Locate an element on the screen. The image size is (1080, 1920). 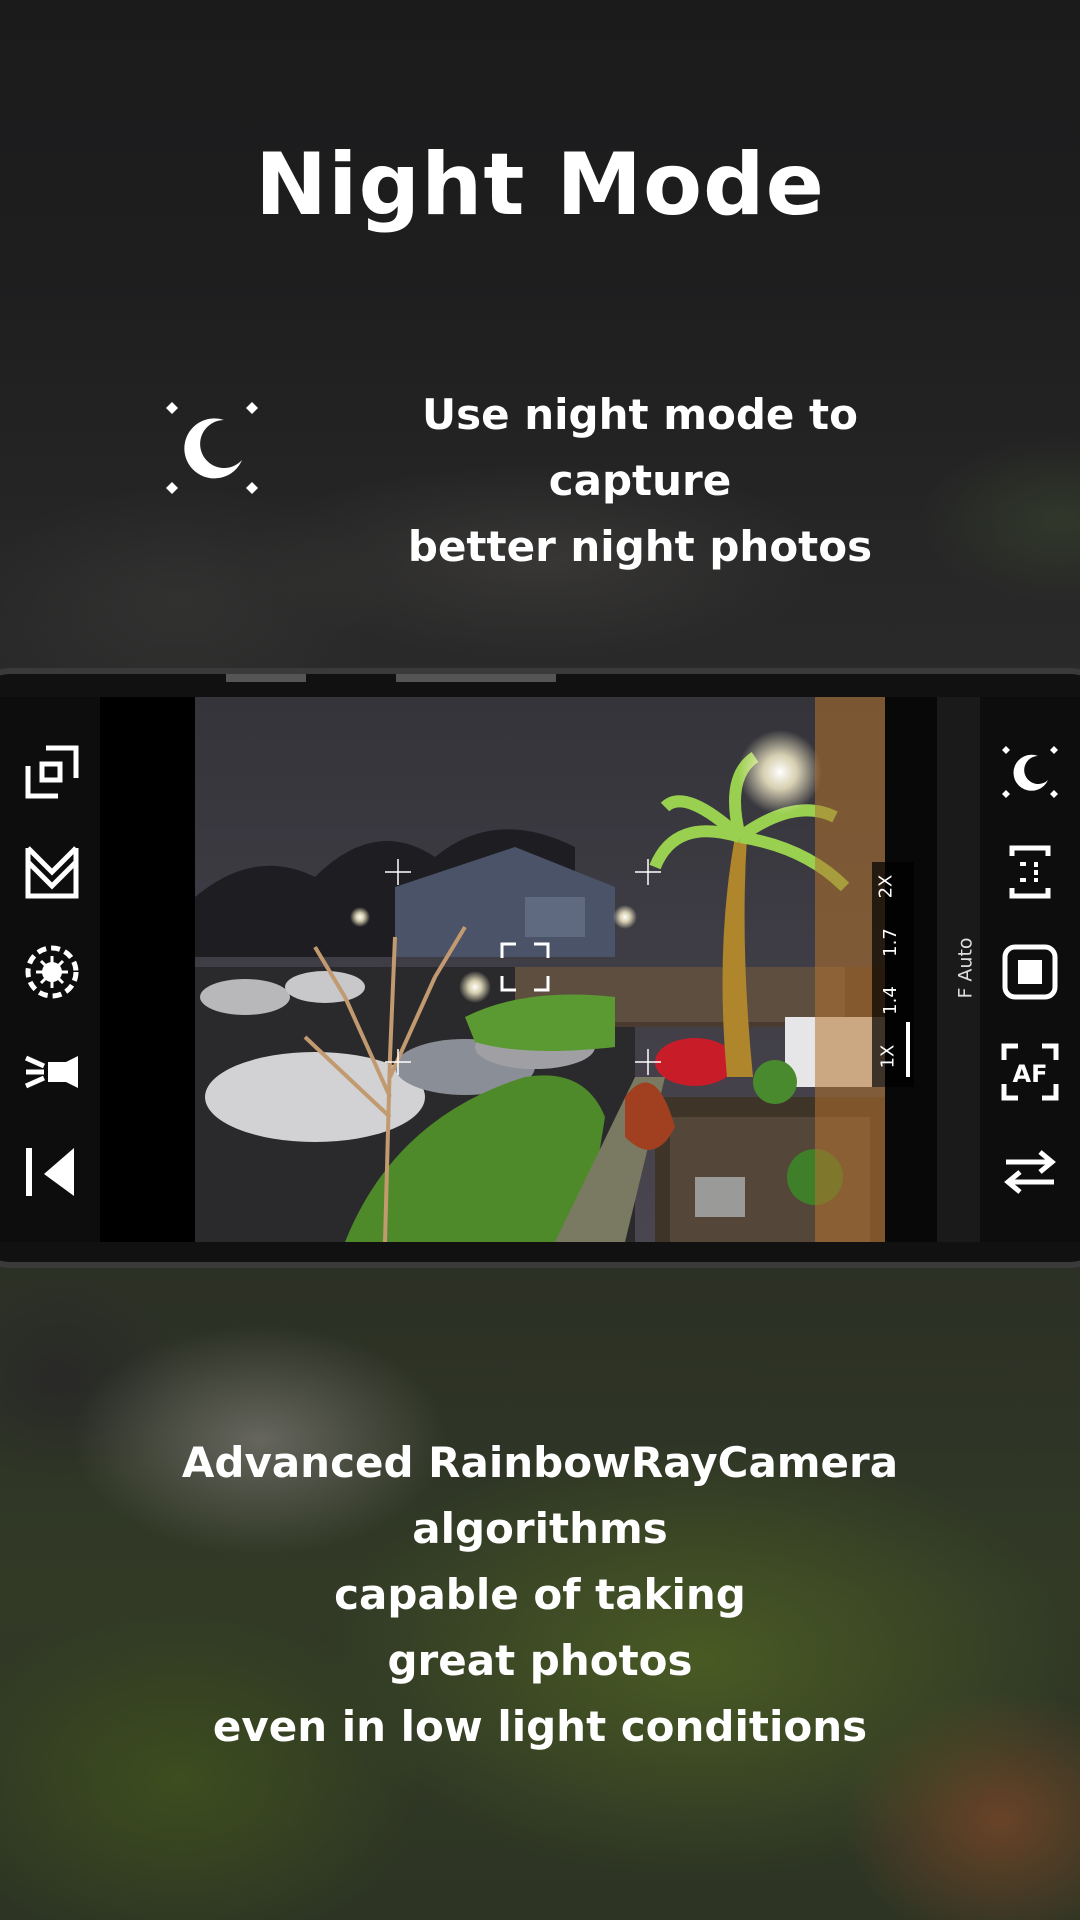
description-line-3: capable of taking is located at coordinates (540, 1594).